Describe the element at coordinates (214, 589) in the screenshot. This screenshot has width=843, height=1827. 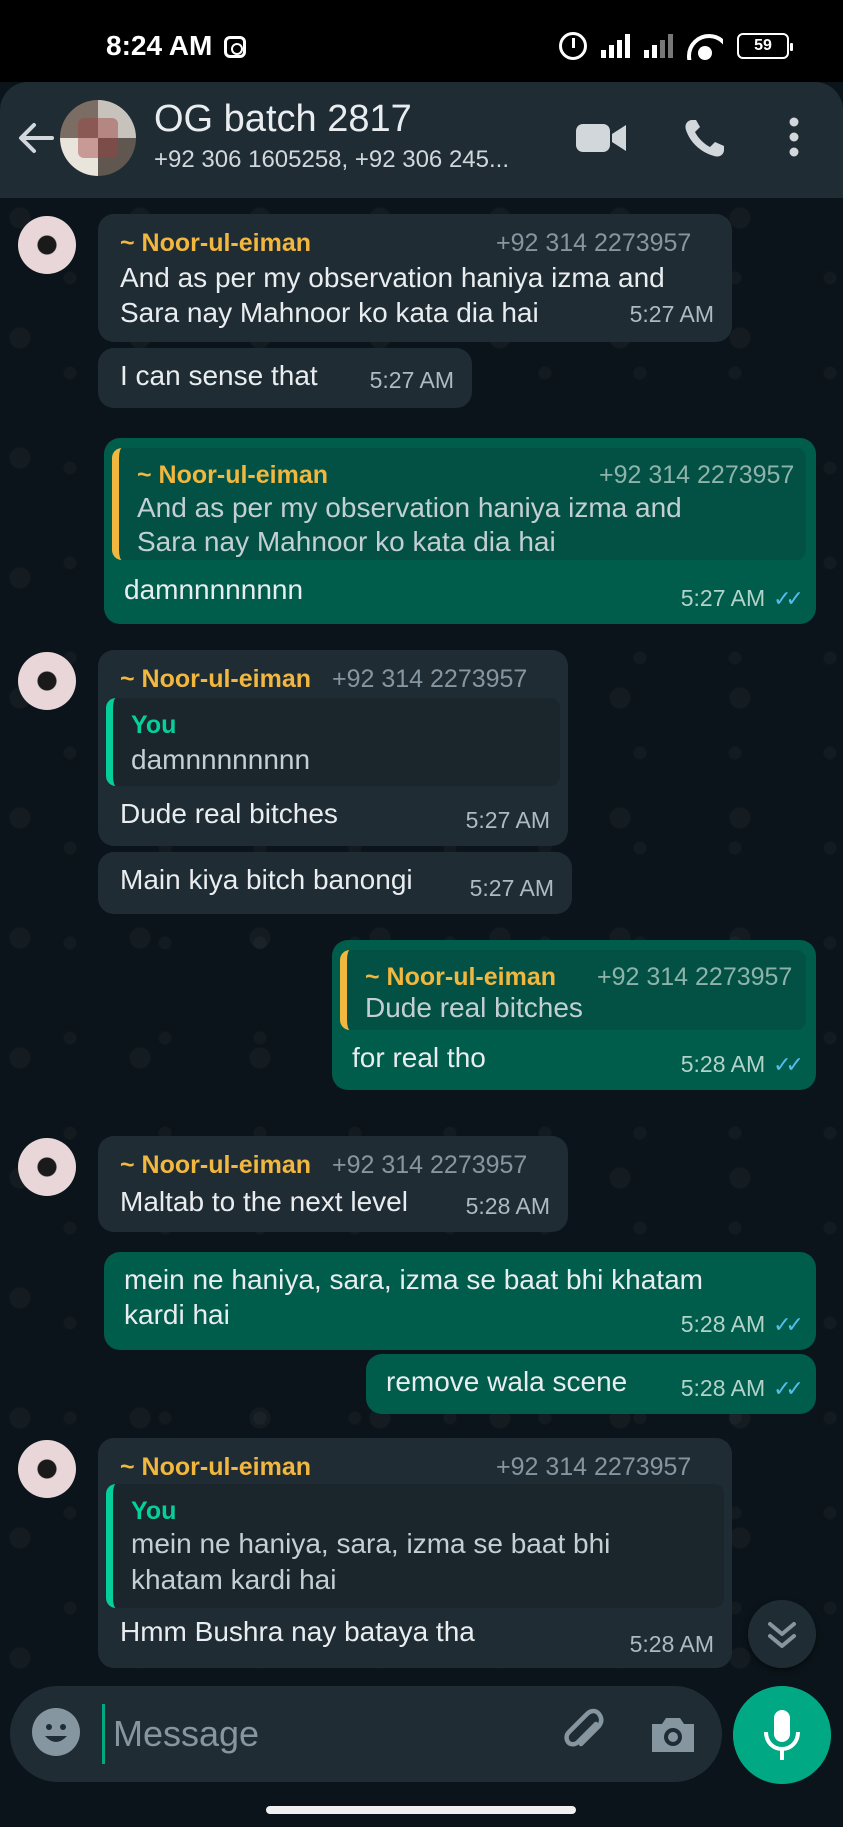
I see `message-text: damnnnnnnnn` at that location.